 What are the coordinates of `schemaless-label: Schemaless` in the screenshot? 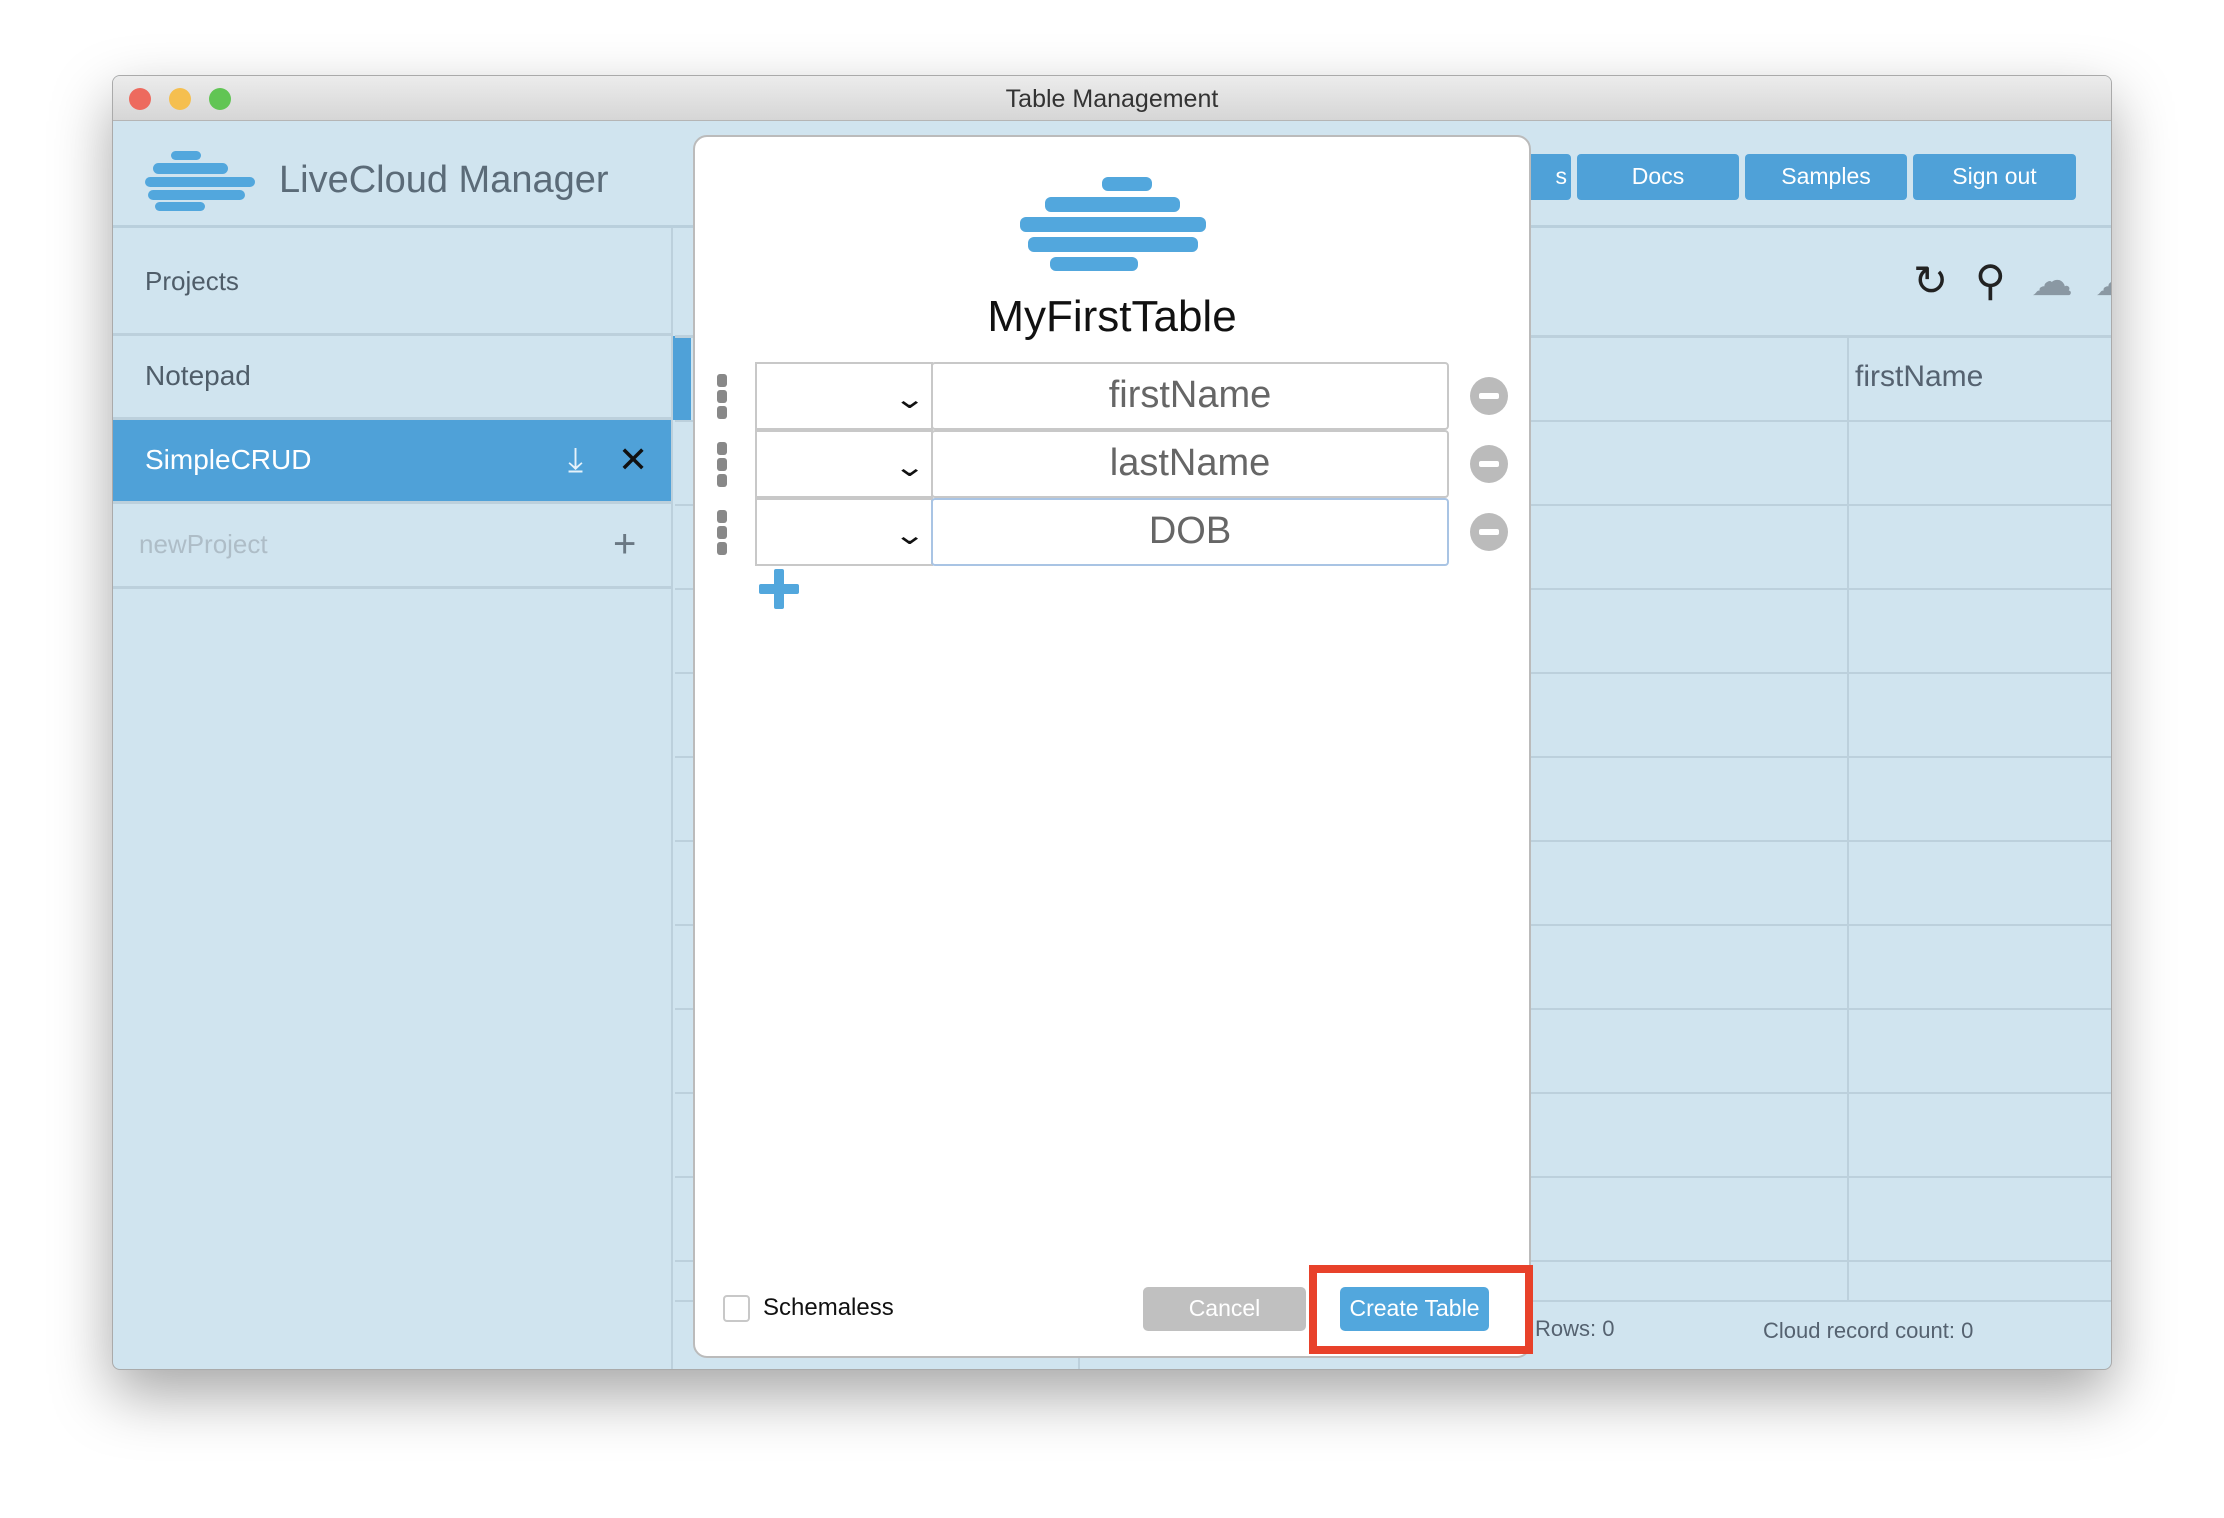 It's located at (828, 1307).